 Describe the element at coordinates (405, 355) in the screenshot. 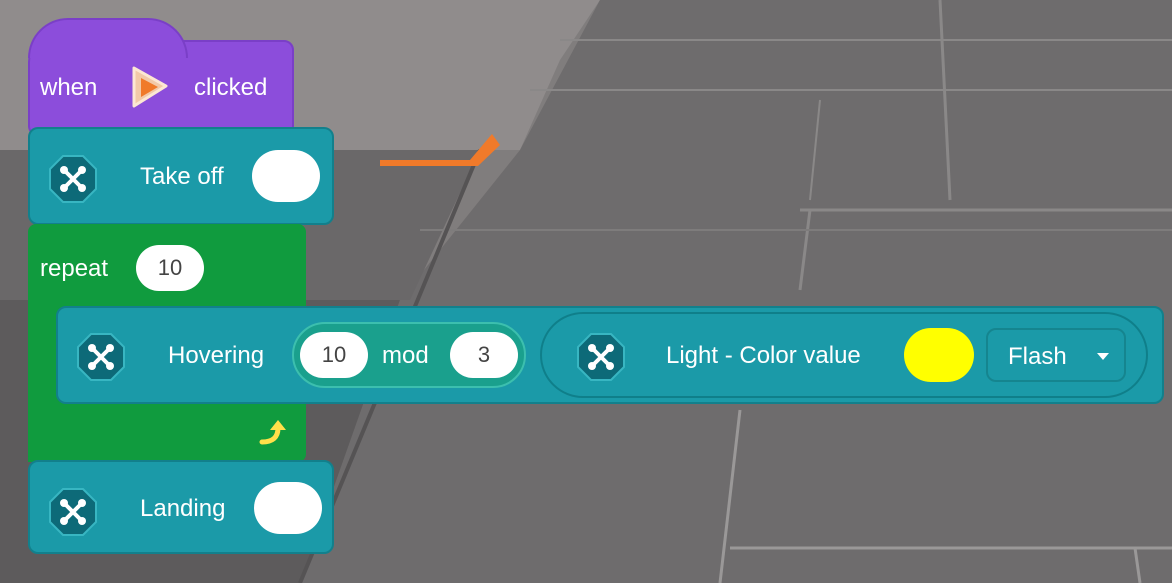

I see `mod-label: mod` at that location.